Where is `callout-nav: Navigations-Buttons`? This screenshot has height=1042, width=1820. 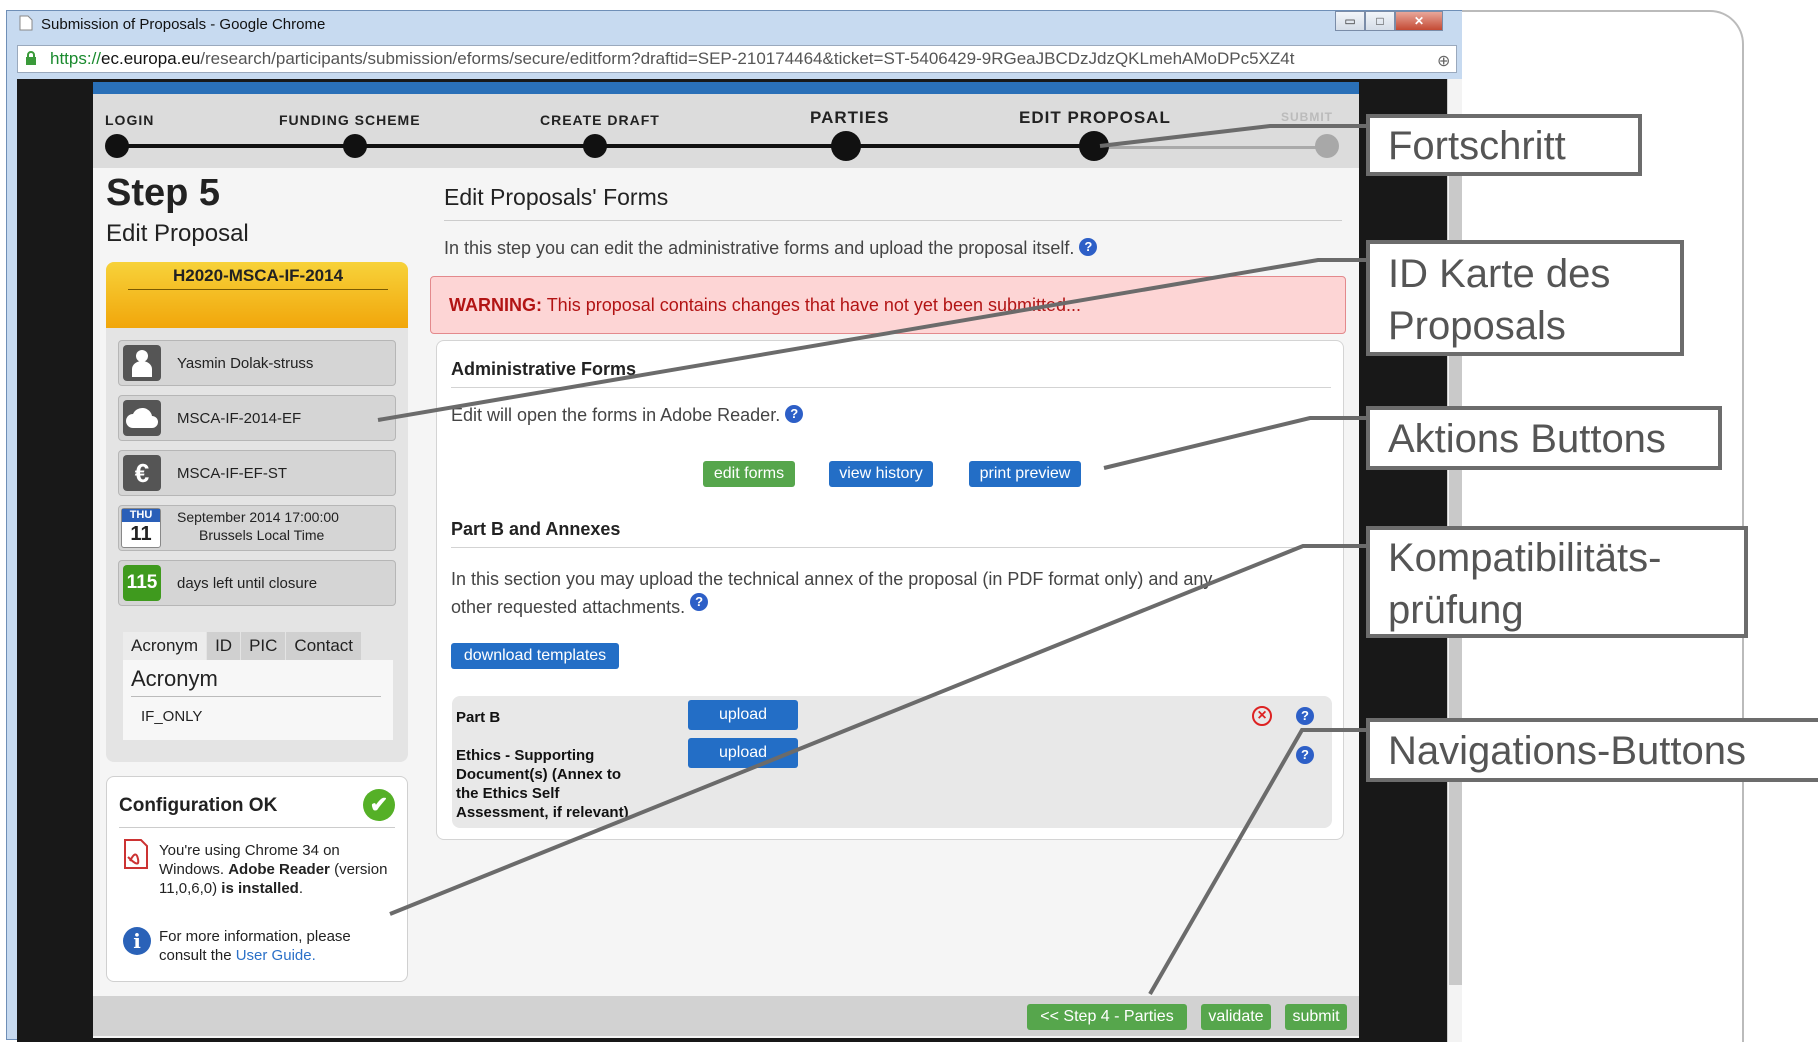
callout-nav: Navigations-Buttons is located at coordinates (1592, 750).